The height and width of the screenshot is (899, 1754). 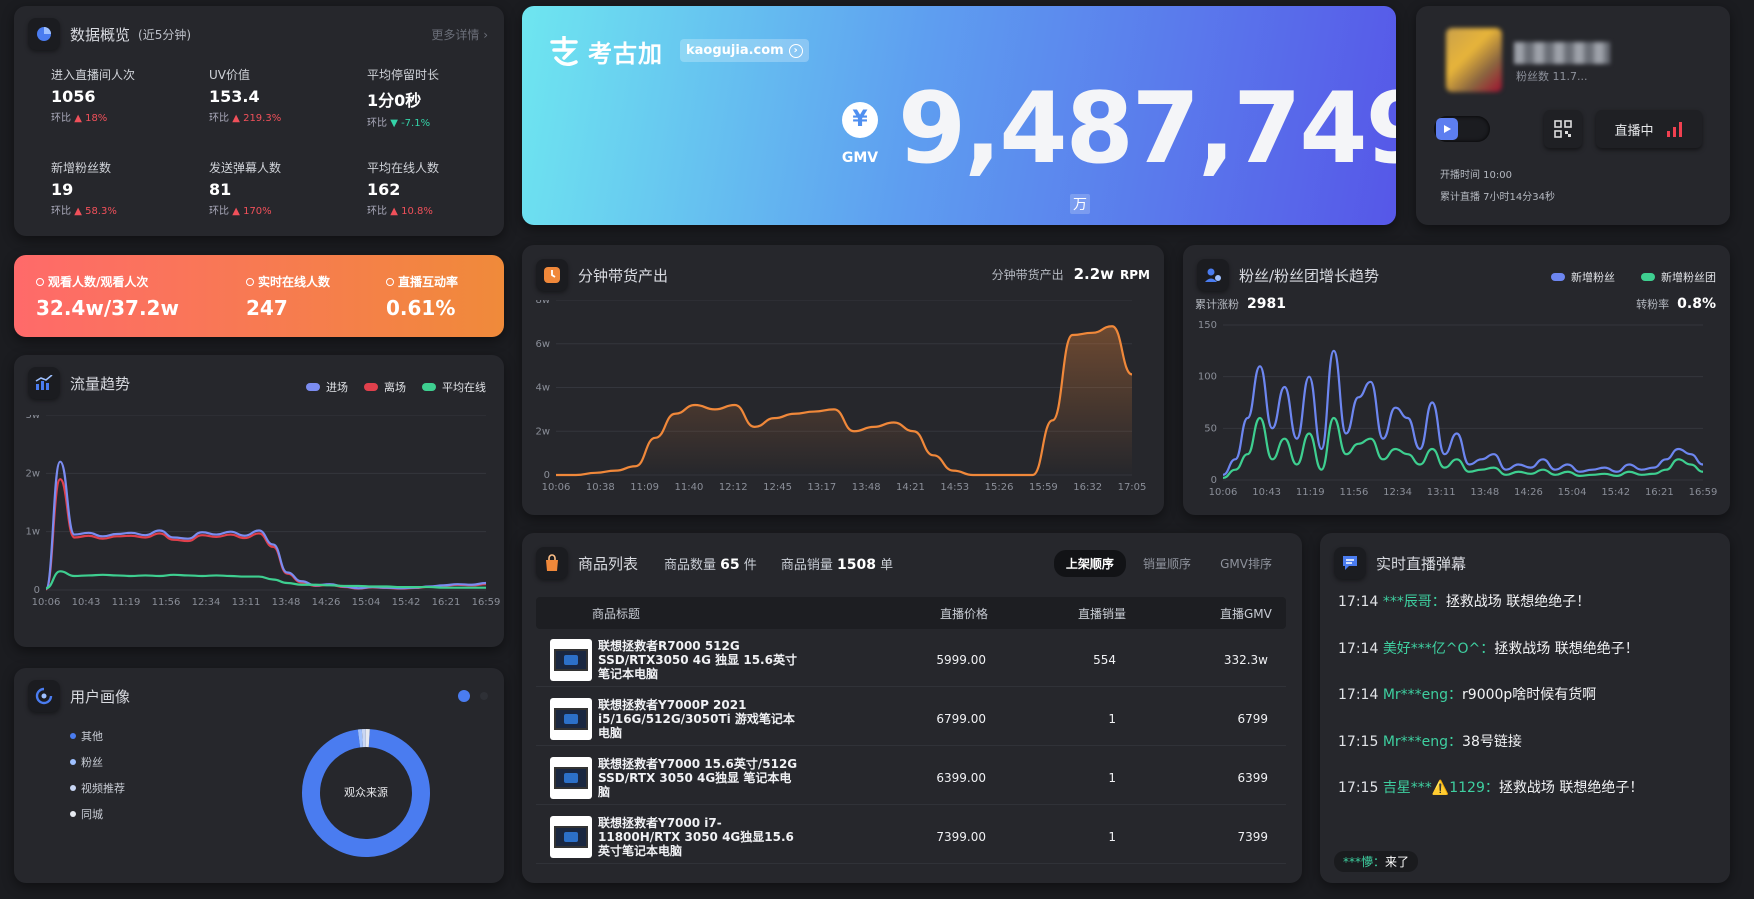 I want to click on source-legend-item: 粉丝, so click(x=86, y=762).